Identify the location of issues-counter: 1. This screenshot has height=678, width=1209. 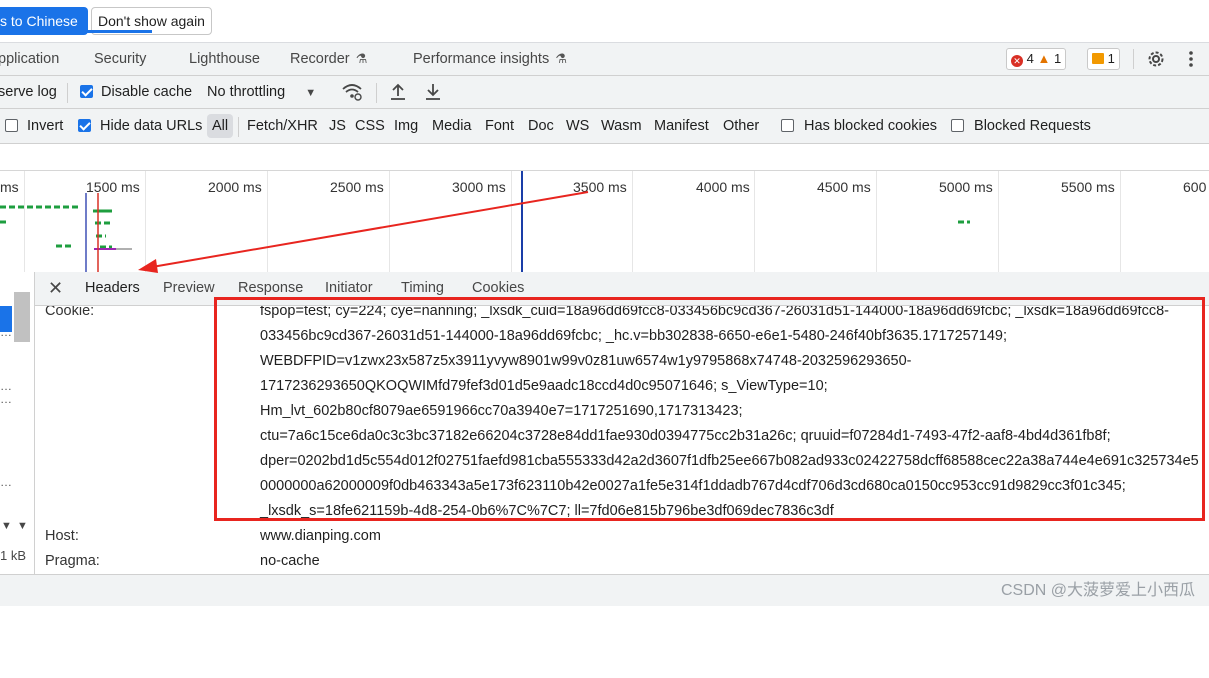
(1103, 59).